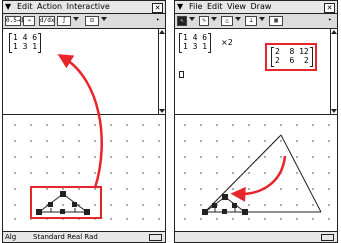  I want to click on result-row-2: 2 6 2, so click(292, 60).